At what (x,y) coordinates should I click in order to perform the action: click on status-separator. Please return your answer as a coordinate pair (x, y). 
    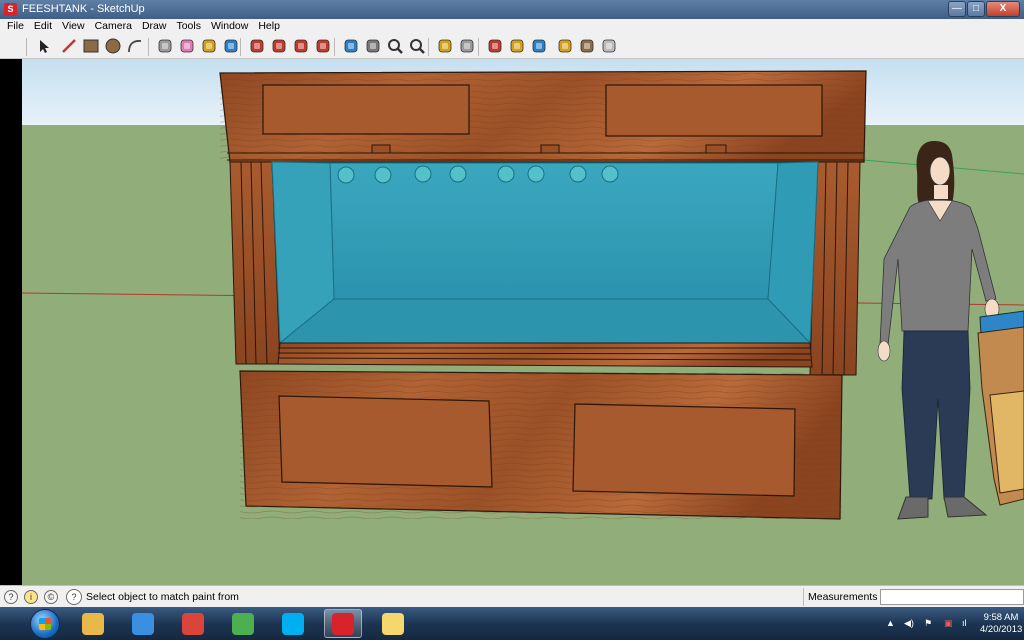
    Looking at the image, I should click on (803, 597).